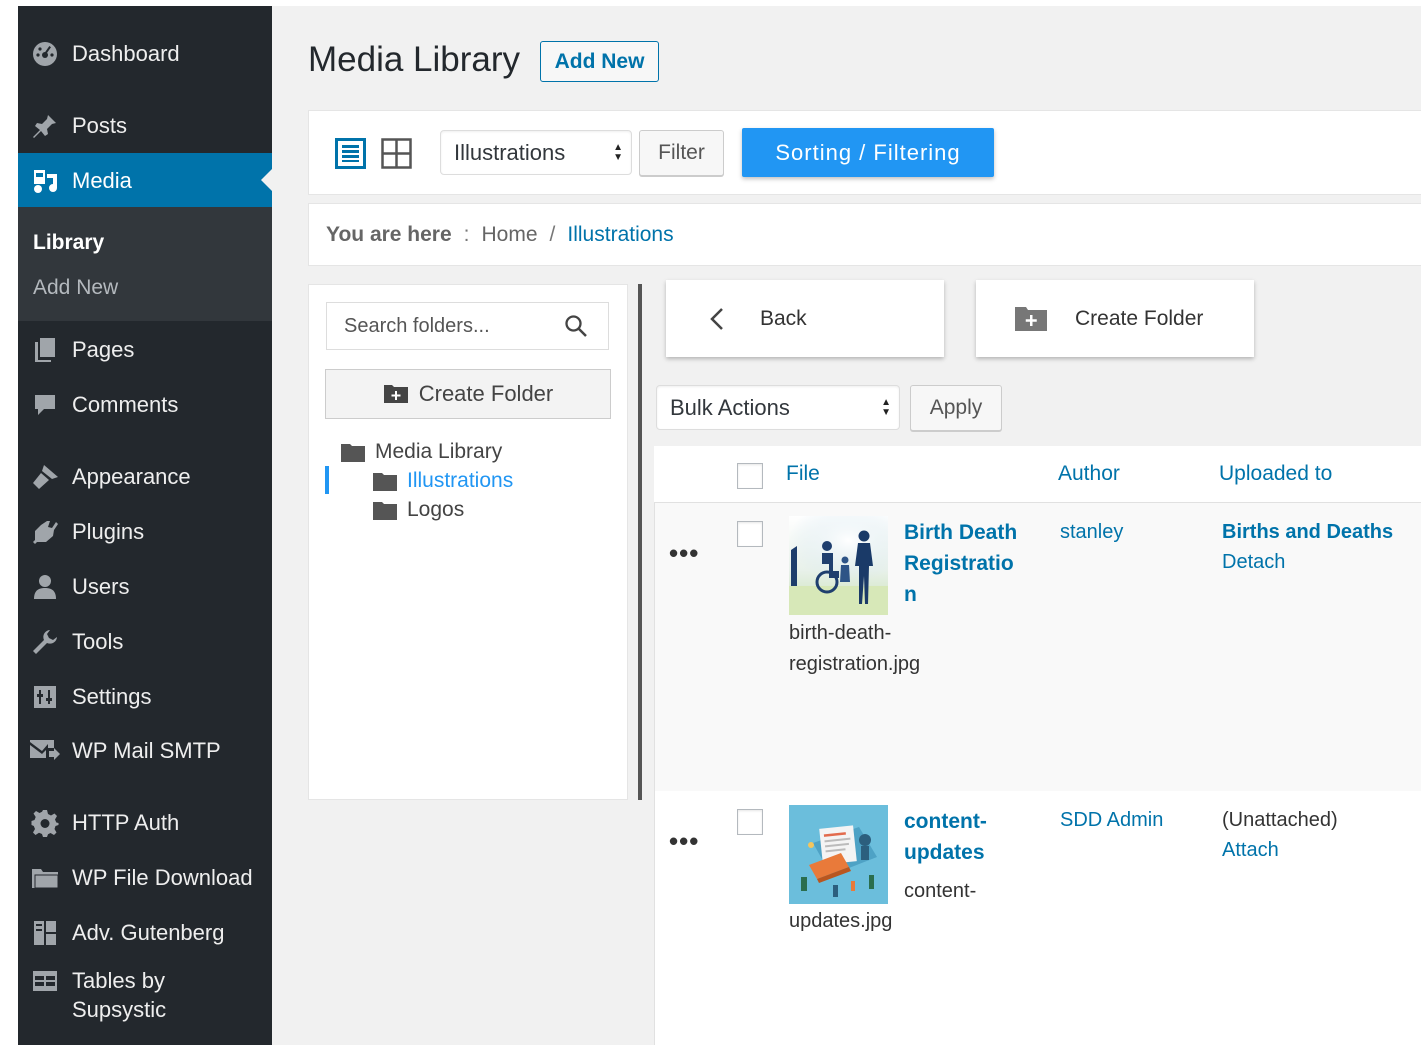  I want to click on sidebar-item-media: Media, so click(145, 180).